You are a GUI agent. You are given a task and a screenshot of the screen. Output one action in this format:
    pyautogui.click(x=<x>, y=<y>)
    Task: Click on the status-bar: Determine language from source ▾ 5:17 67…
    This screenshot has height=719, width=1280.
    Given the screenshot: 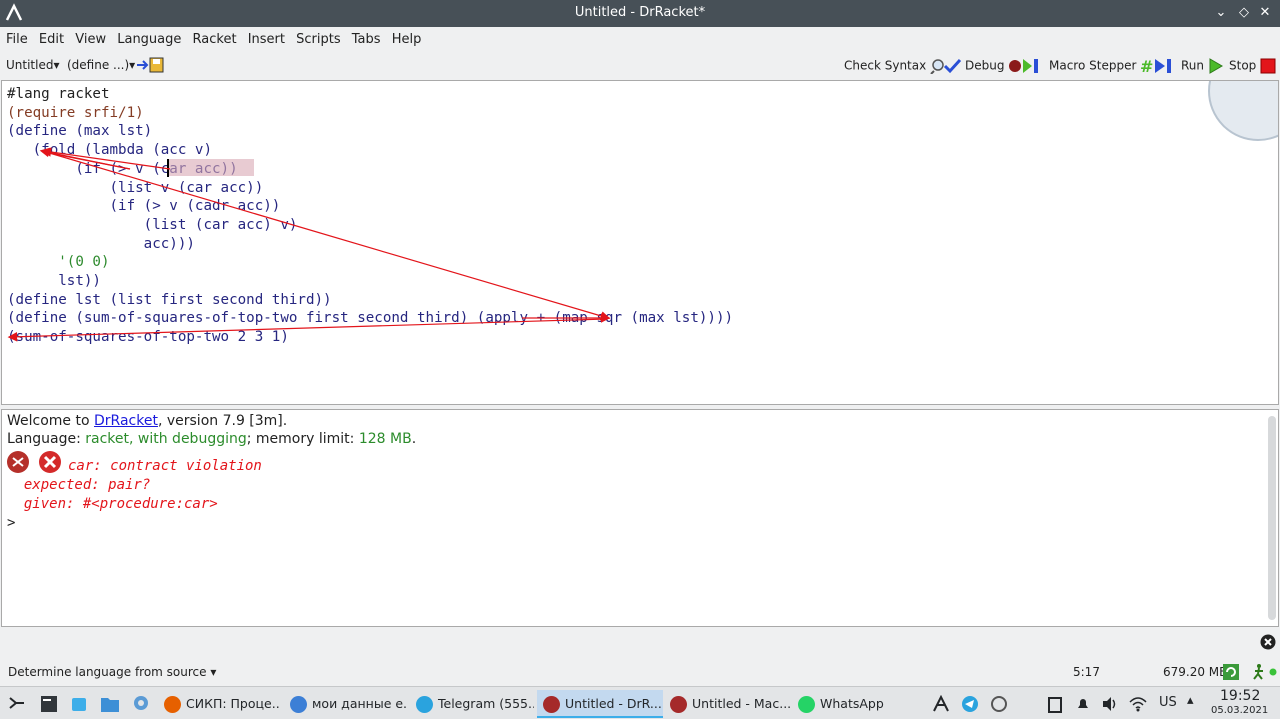 What is the action you would take?
    pyautogui.click(x=640, y=672)
    